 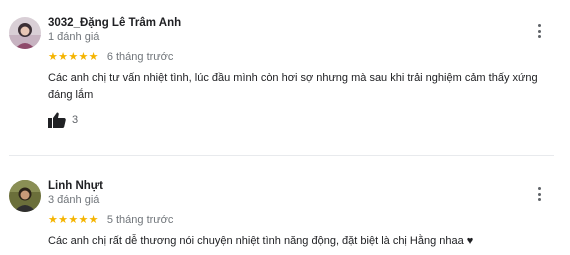 What do you see at coordinates (281, 155) in the screenshot?
I see `divider` at bounding box center [281, 155].